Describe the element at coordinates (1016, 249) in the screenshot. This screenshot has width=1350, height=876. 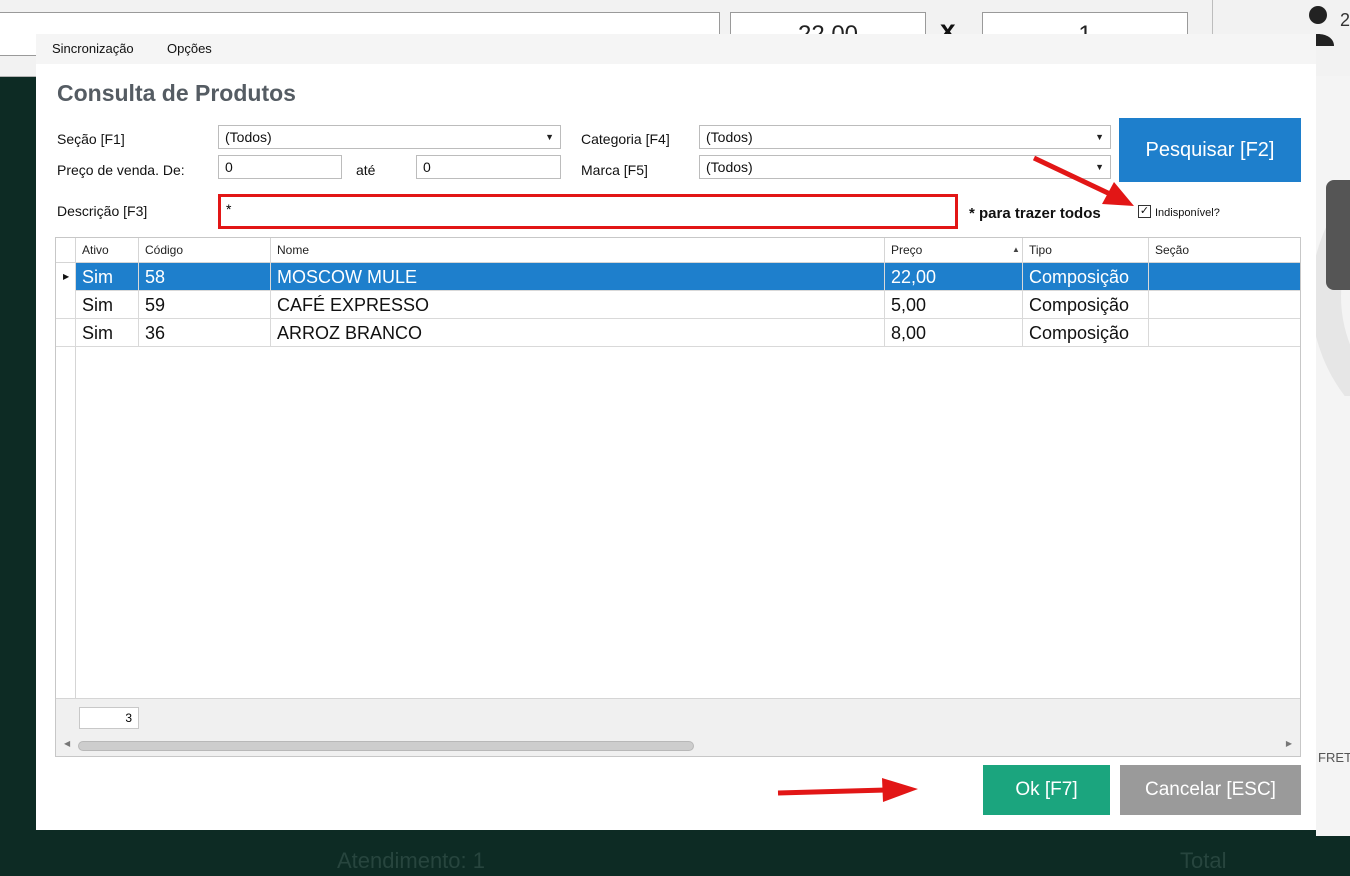
I see `sort-ascending-icon: ▲` at that location.